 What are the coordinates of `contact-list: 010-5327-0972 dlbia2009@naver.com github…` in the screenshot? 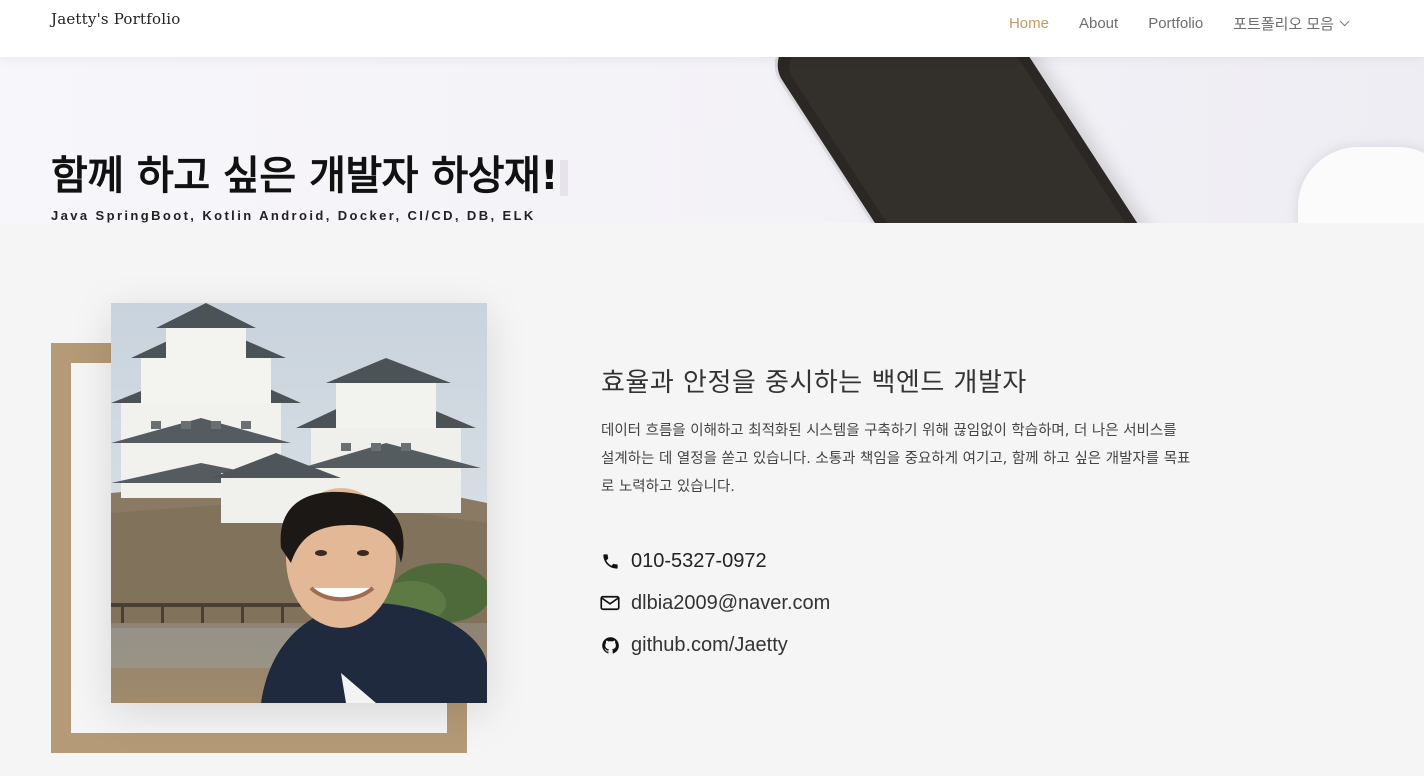 It's located at (715, 603).